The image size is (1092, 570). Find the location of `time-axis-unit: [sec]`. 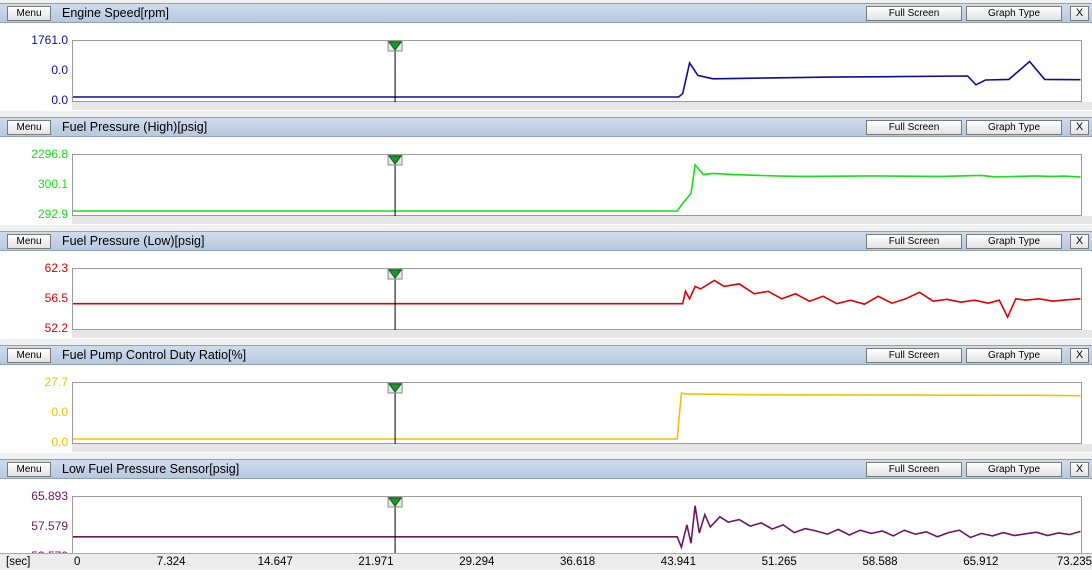

time-axis-unit: [sec] is located at coordinates (18, 562).